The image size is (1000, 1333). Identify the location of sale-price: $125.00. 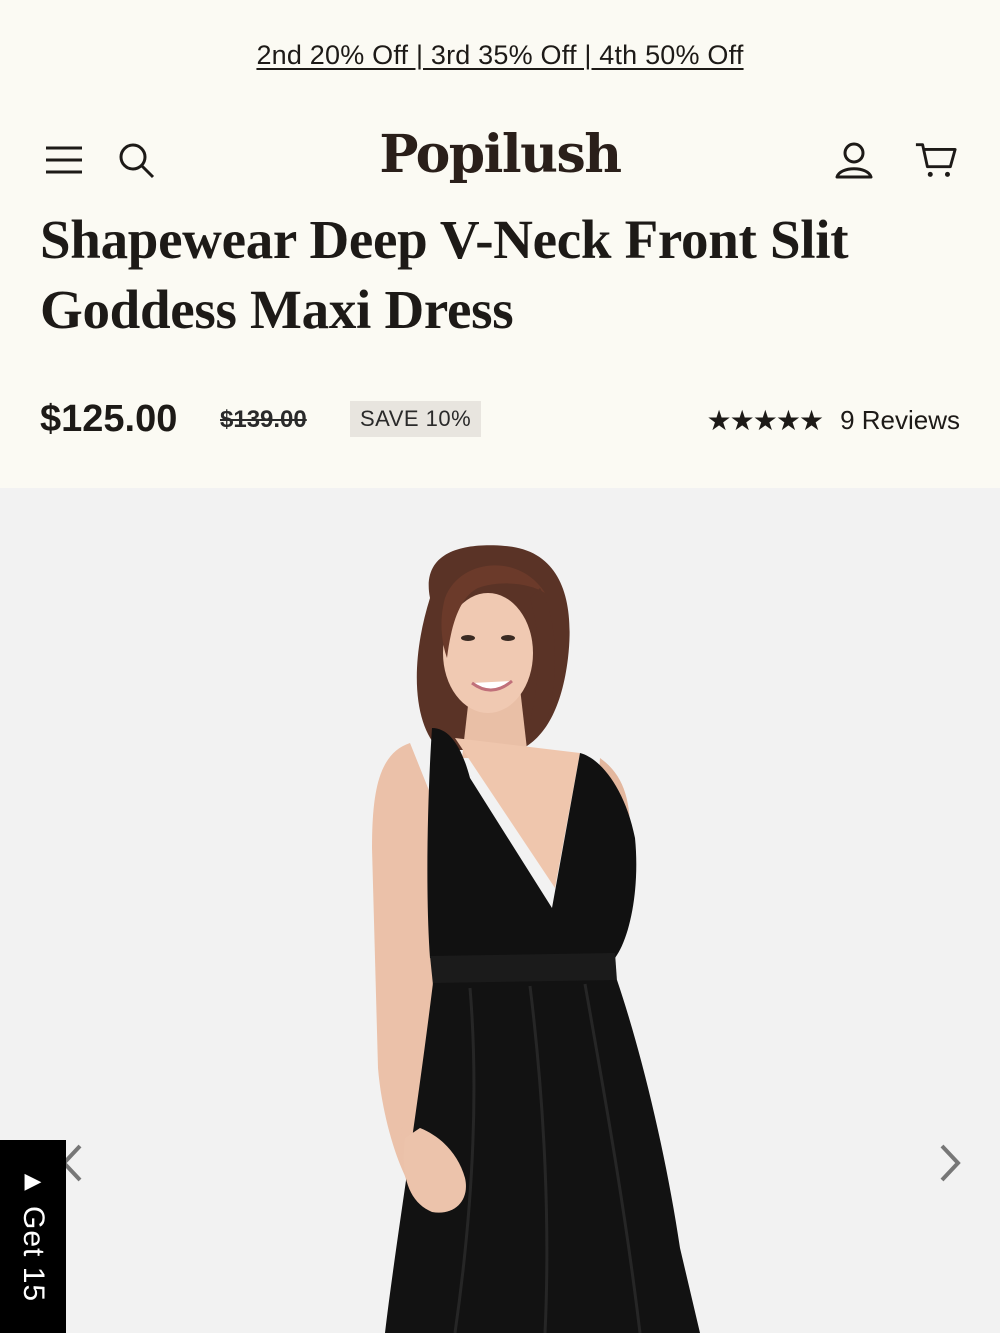
(109, 419).